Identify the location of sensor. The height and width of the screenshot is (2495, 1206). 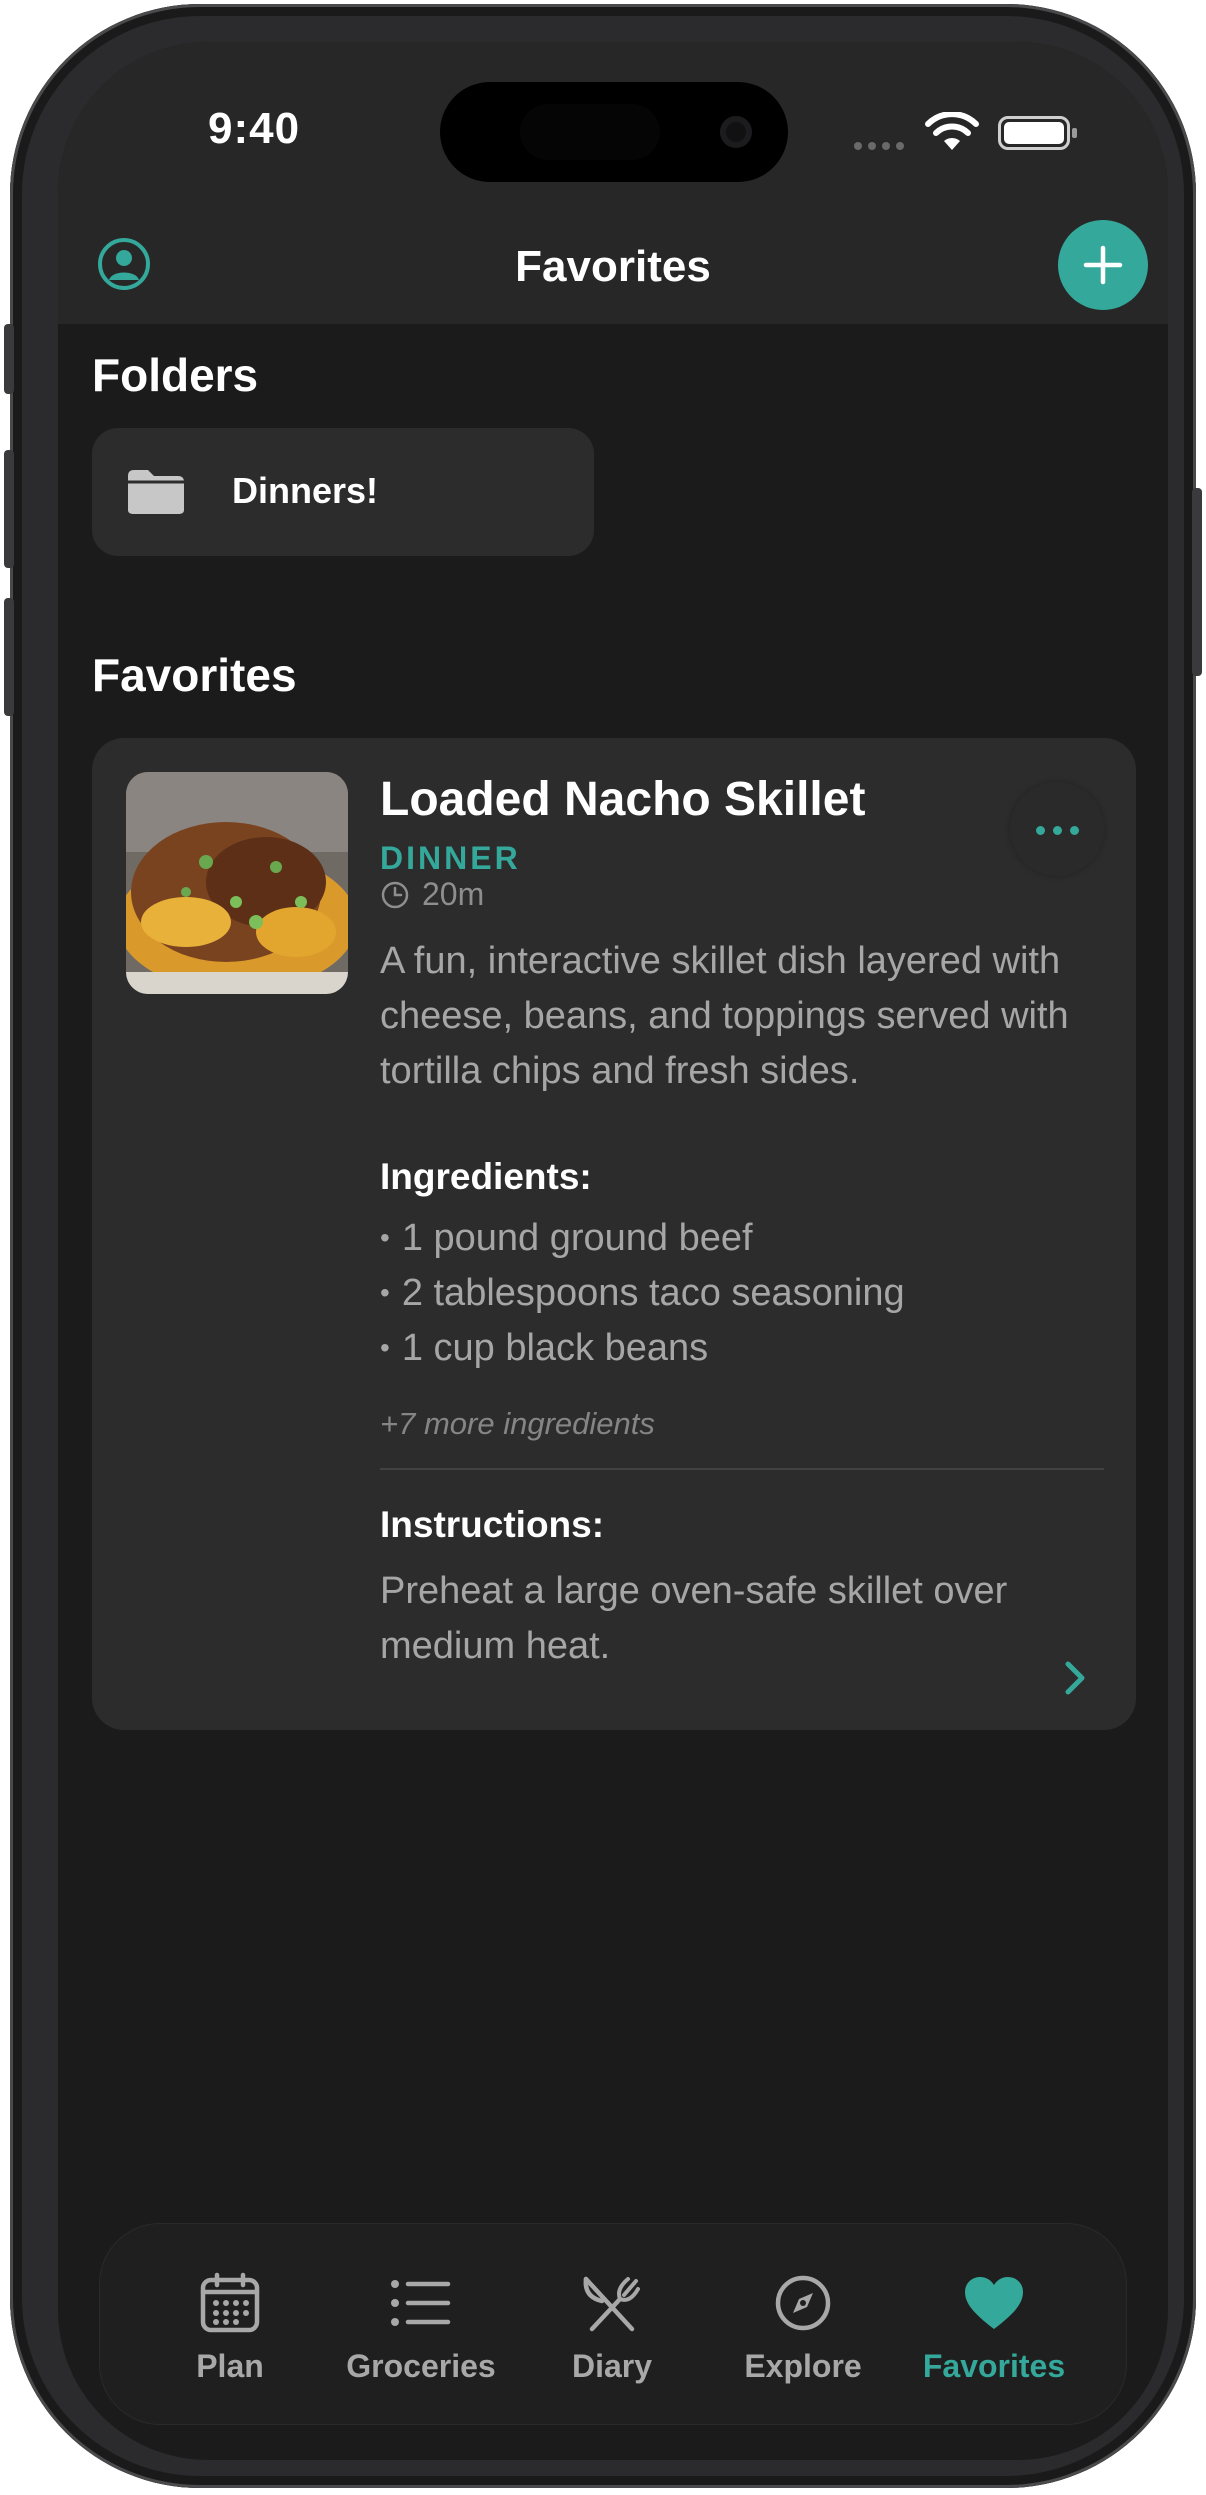
(590, 132).